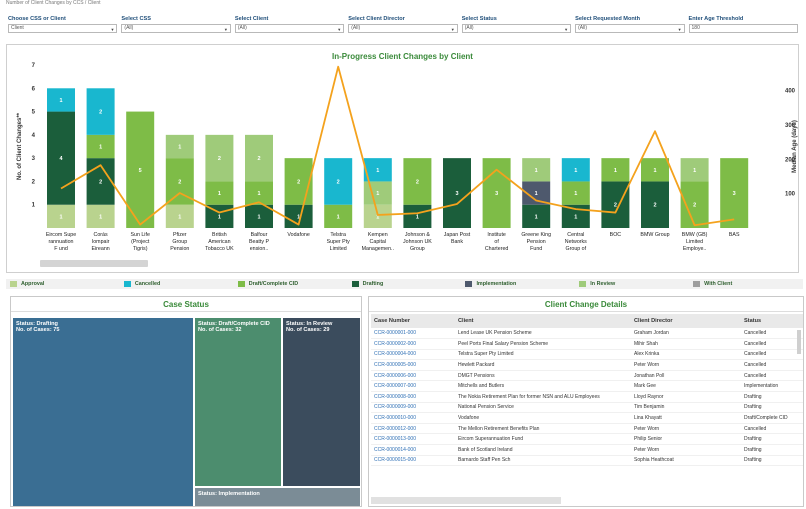 This screenshot has width=806, height=509. What do you see at coordinates (219, 242) in the screenshot?
I see `x-tick-label: American` at bounding box center [219, 242].